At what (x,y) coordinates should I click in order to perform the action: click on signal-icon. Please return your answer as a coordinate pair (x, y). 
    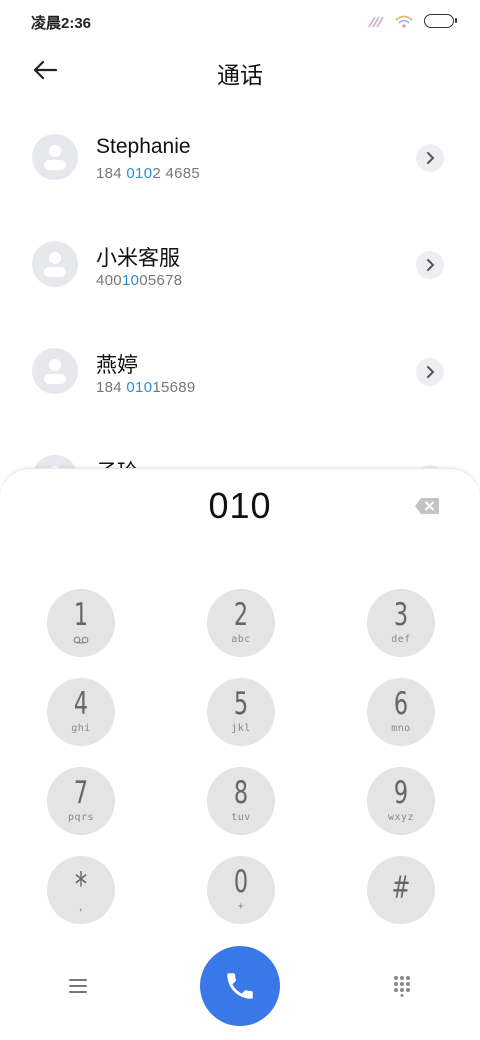
    Looking at the image, I should click on (376, 22).